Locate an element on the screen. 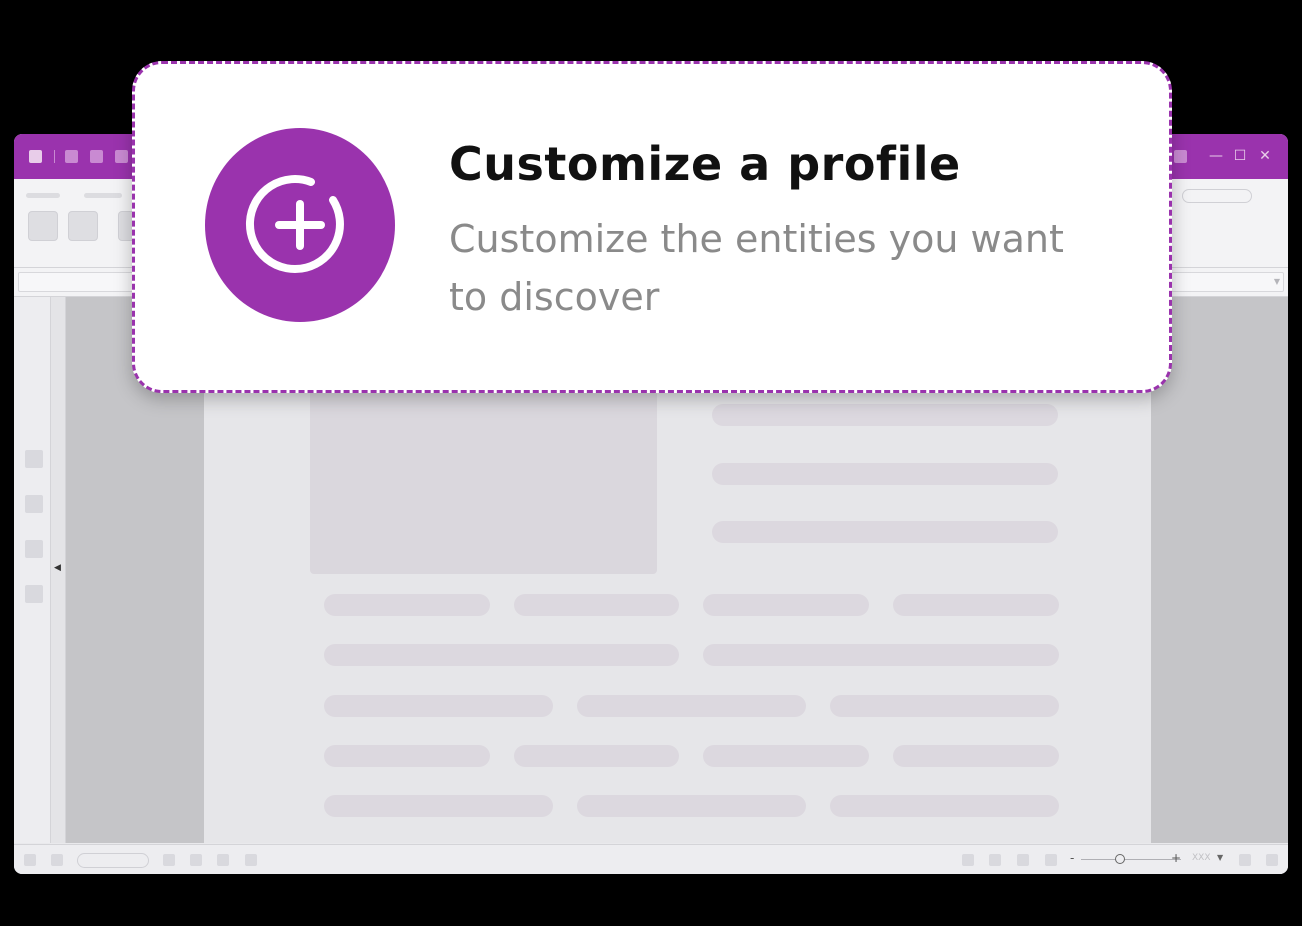  zoom-slider-track is located at coordinates (1131, 859).